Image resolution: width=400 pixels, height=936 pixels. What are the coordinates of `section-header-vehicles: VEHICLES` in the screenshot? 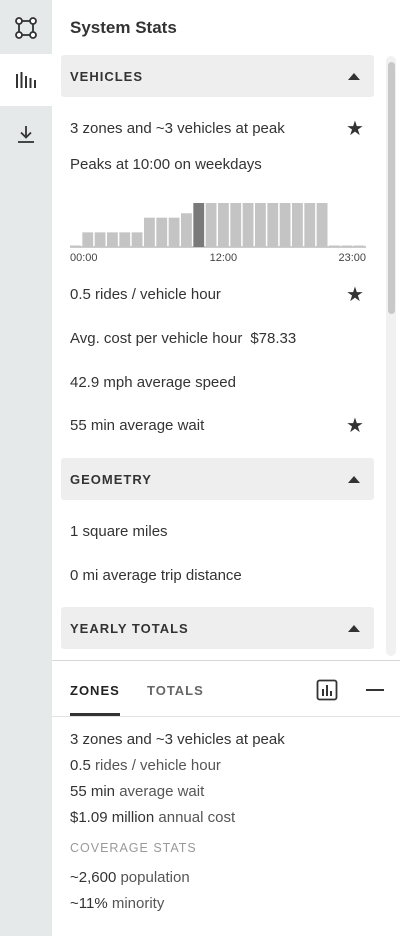 It's located at (217, 76).